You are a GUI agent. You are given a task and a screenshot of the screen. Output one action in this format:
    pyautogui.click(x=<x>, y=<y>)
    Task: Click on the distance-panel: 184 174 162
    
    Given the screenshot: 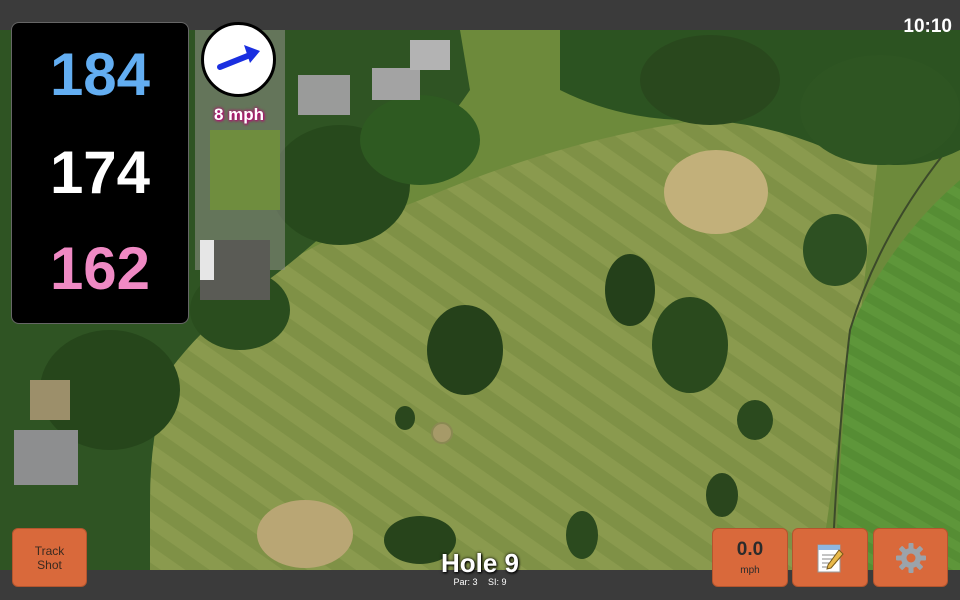 What is the action you would take?
    pyautogui.click(x=100, y=173)
    